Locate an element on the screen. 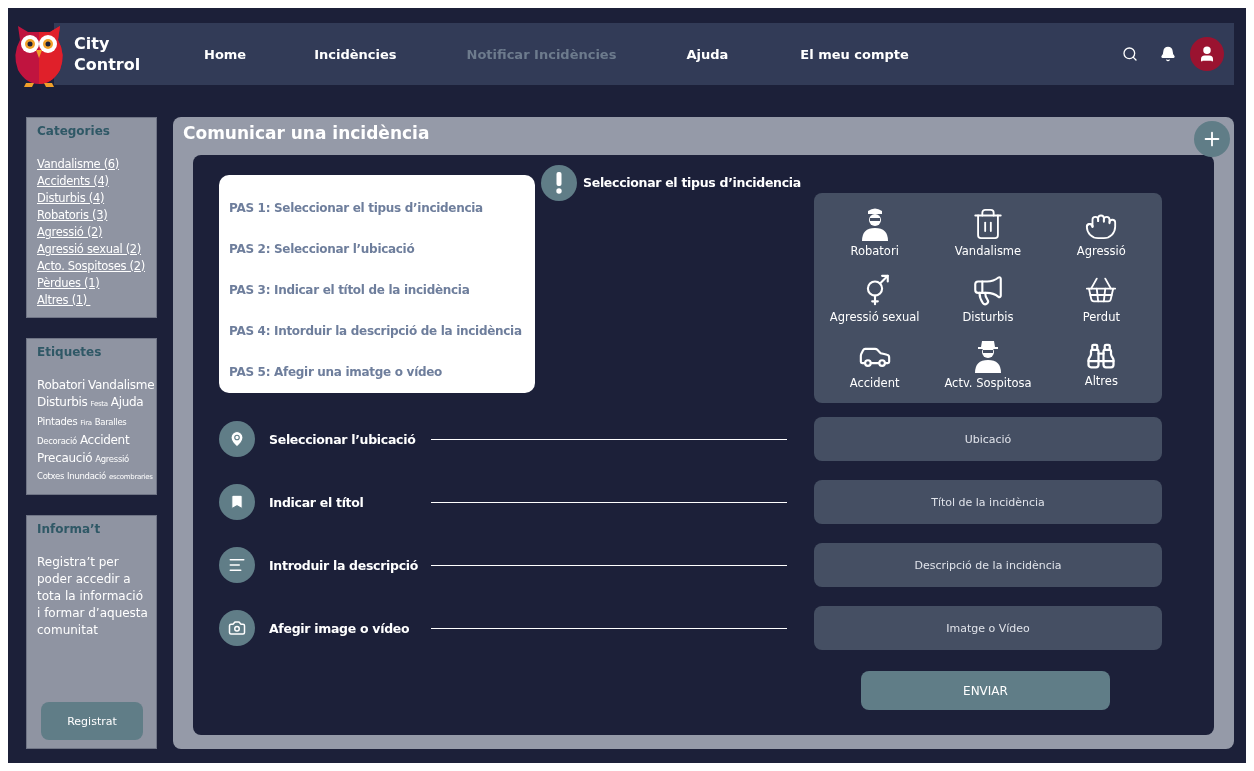  category-link: Altres (1) is located at coordinates (93, 300).